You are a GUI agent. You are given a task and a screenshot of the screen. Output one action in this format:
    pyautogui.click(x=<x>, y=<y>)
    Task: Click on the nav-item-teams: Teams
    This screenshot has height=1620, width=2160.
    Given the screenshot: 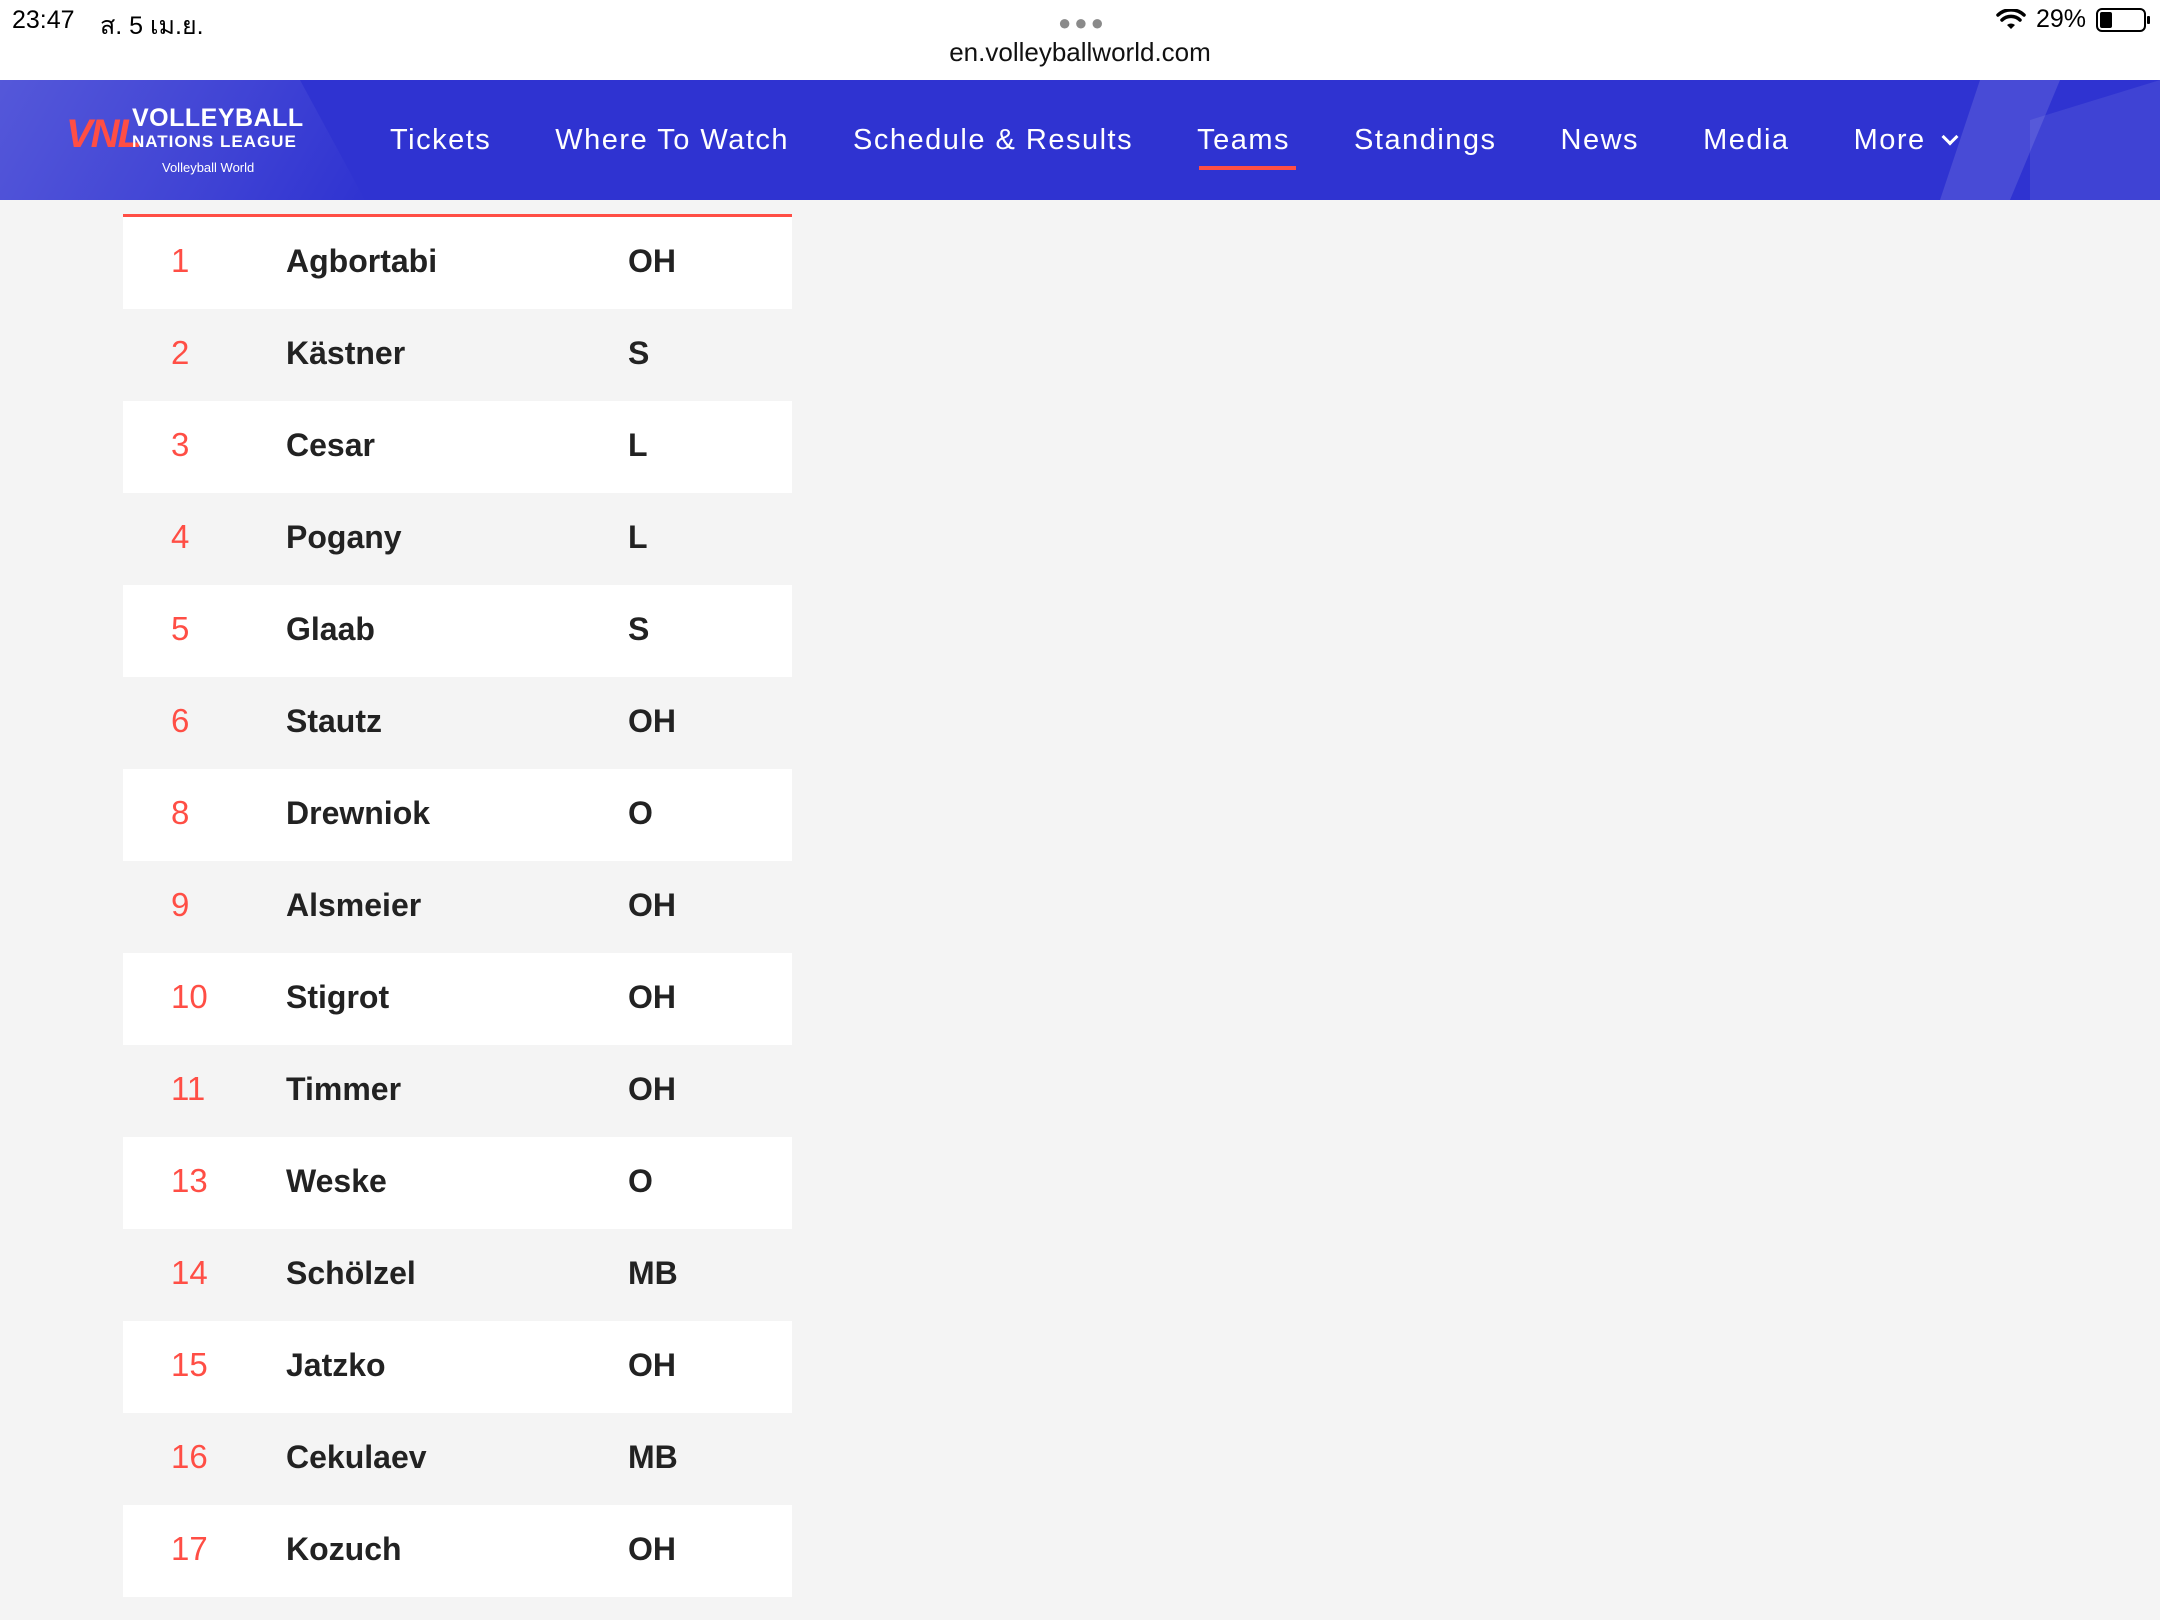 What is the action you would take?
    pyautogui.click(x=1246, y=140)
    